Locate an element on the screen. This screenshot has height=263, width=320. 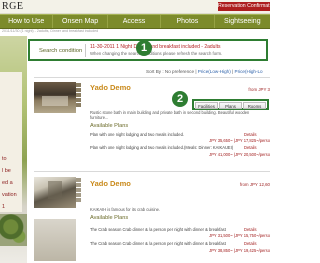
plan-price: JPY 35,650~ (JPY 17,825~/perso is located at coordinates (239, 140).